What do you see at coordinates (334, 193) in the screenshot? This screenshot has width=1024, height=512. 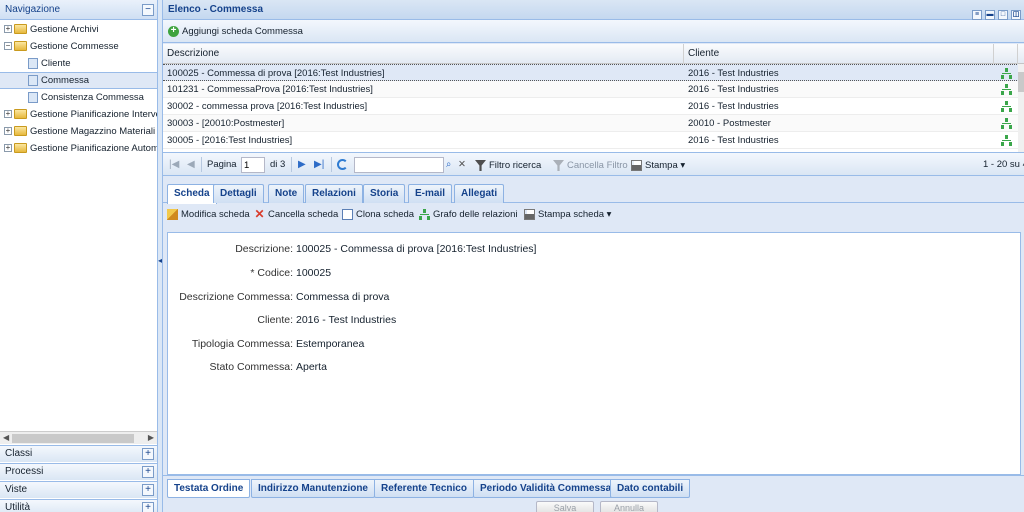 I see `tab-relazioni: Relazioni` at bounding box center [334, 193].